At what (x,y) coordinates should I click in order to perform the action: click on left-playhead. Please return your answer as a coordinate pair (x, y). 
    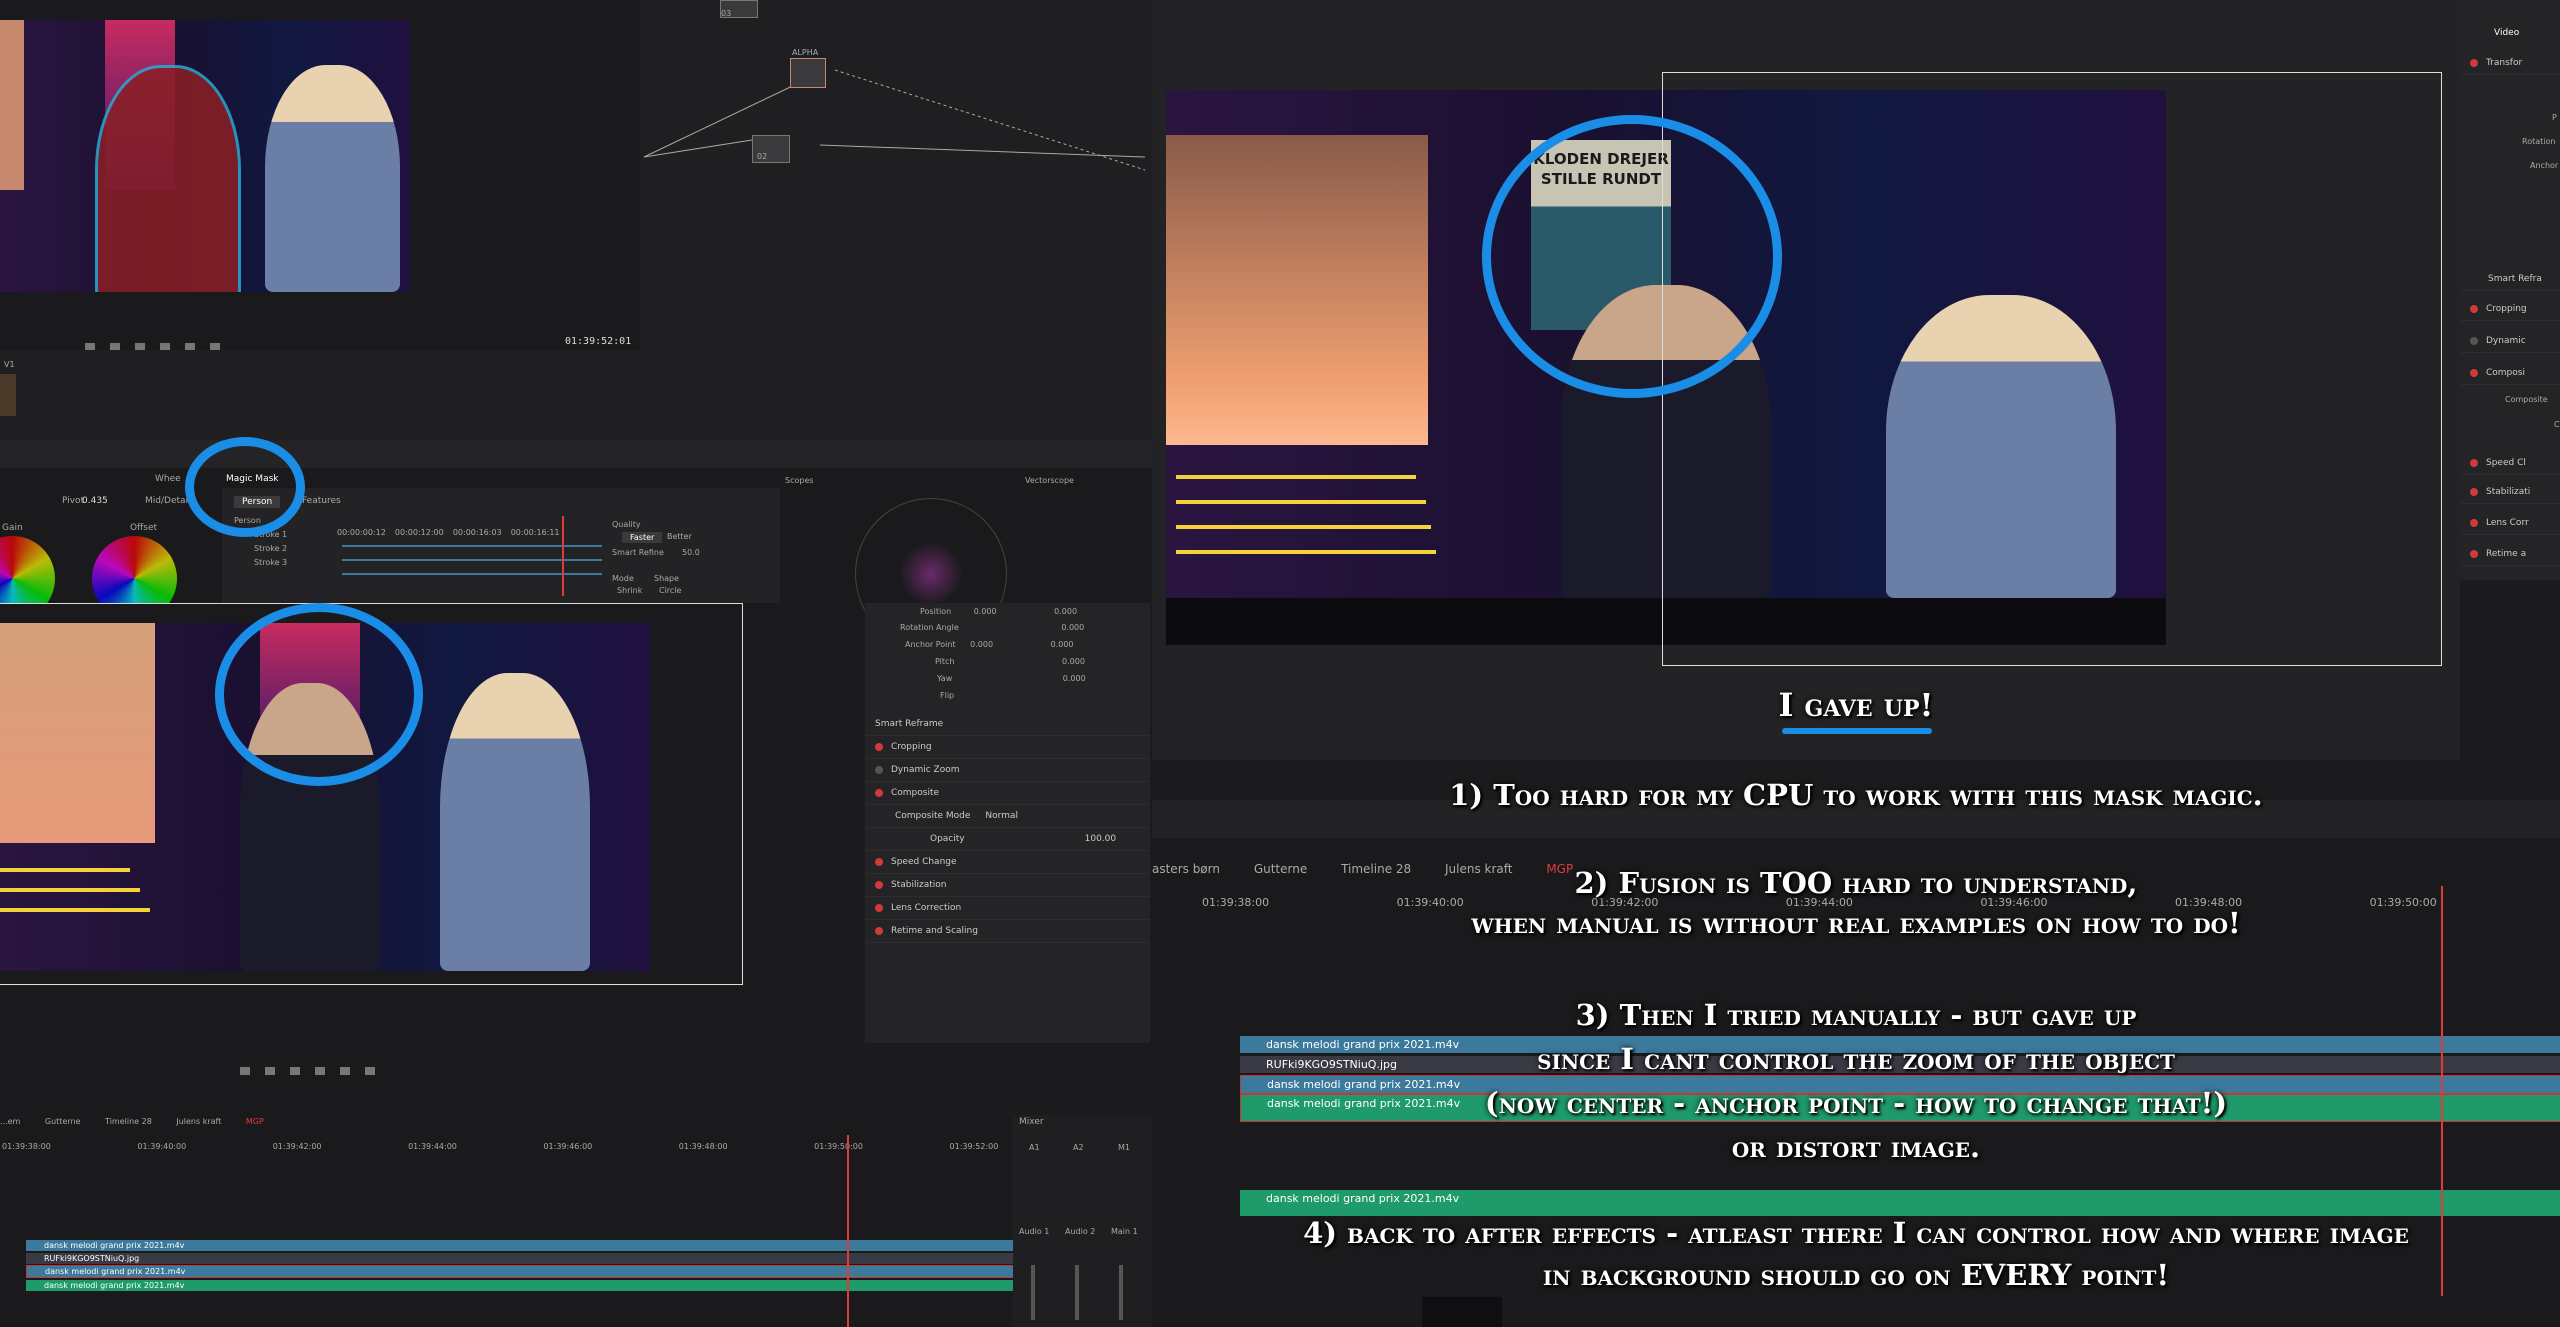
    Looking at the image, I should click on (848, 1231).